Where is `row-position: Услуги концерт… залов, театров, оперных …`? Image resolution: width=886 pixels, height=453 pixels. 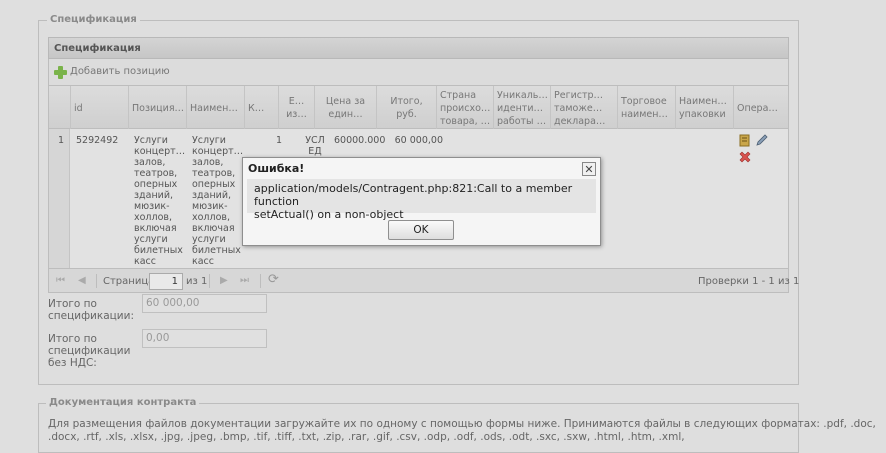 row-position: Услуги концерт… залов, театров, оперных … is located at coordinates (160, 201).